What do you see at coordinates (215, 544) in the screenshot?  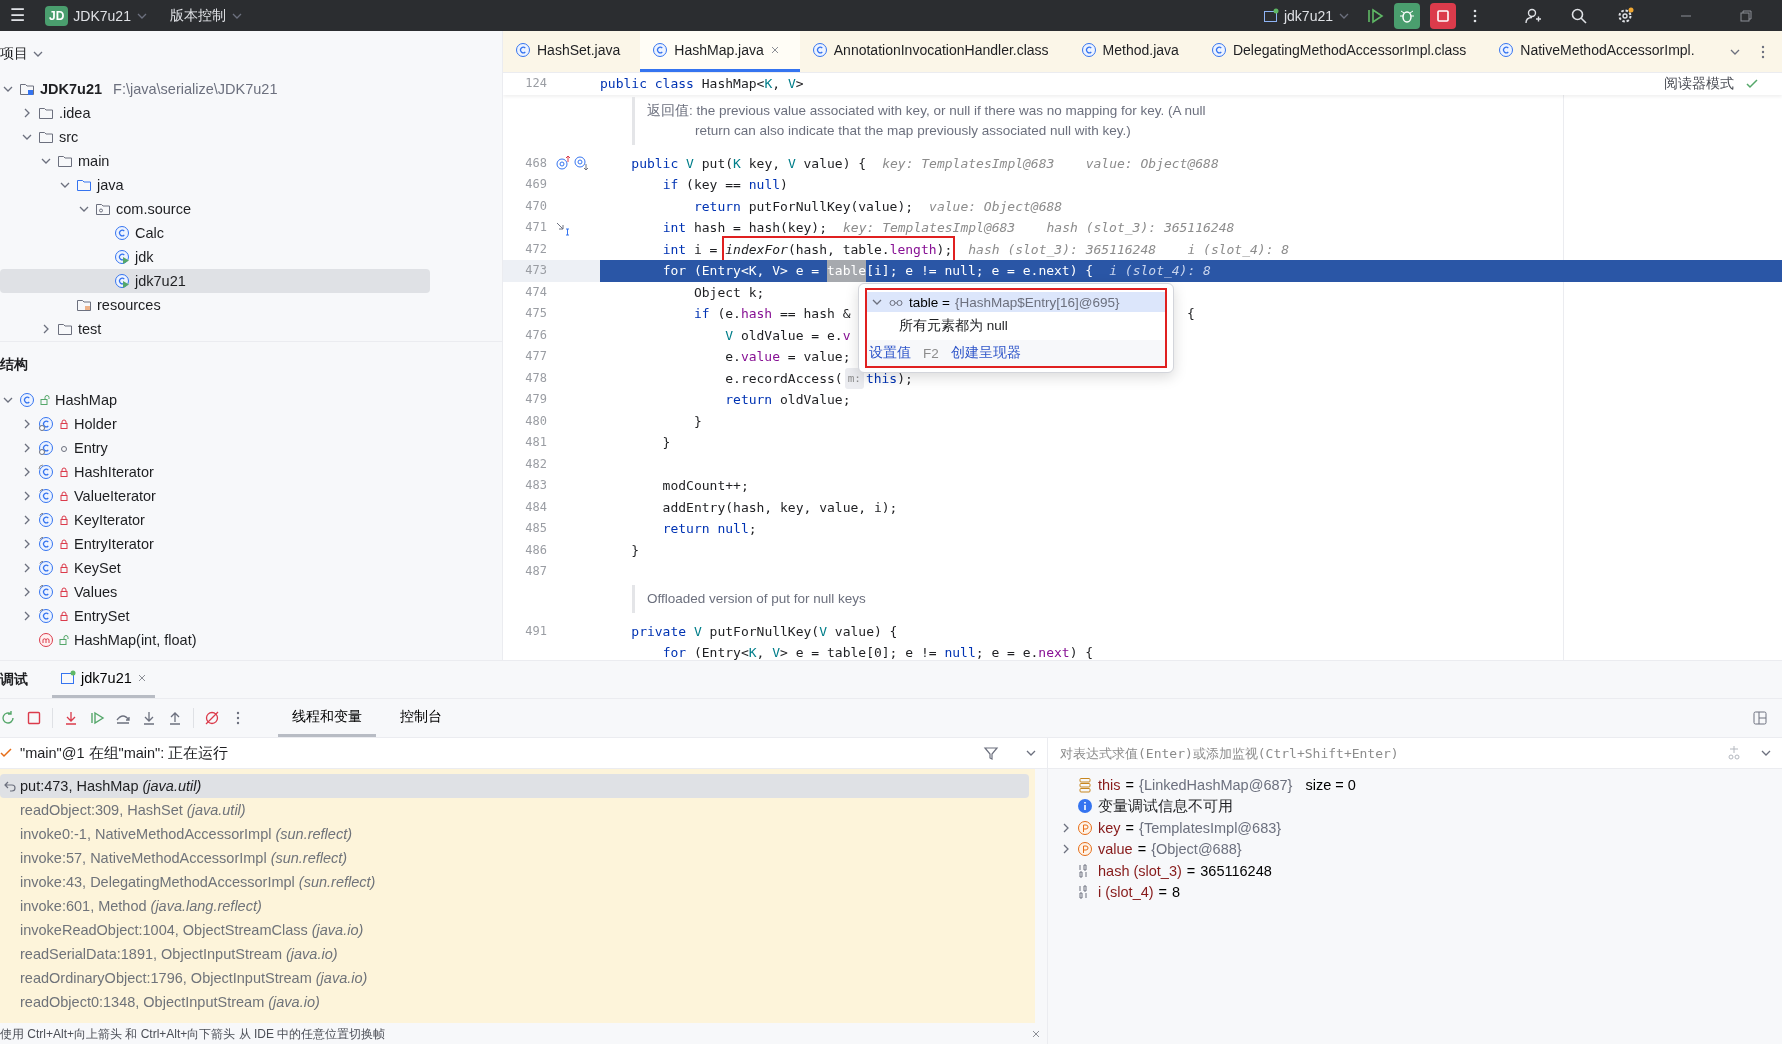 I see `tree-item: EntryIterator` at bounding box center [215, 544].